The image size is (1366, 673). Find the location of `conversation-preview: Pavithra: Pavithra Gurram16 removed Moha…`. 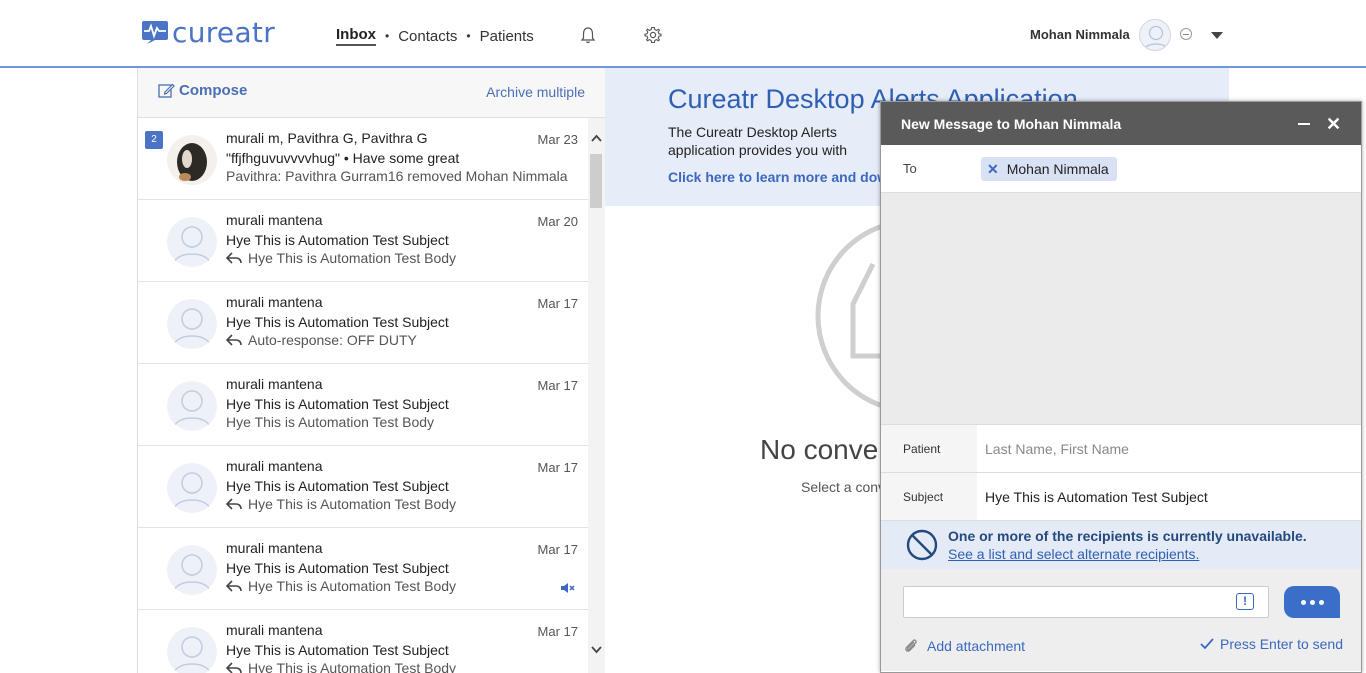

conversation-preview: Pavithra: Pavithra Gurram16 removed Moha… is located at coordinates (401, 176).